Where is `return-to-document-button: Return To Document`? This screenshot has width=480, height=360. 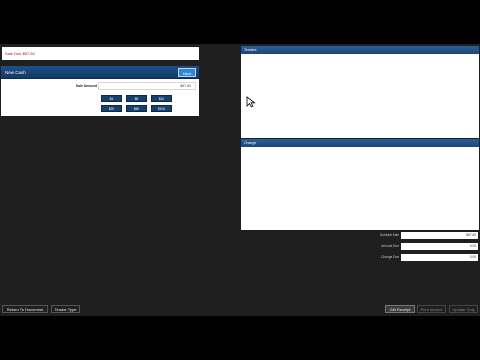 return-to-document-button: Return To Document is located at coordinates (25, 309).